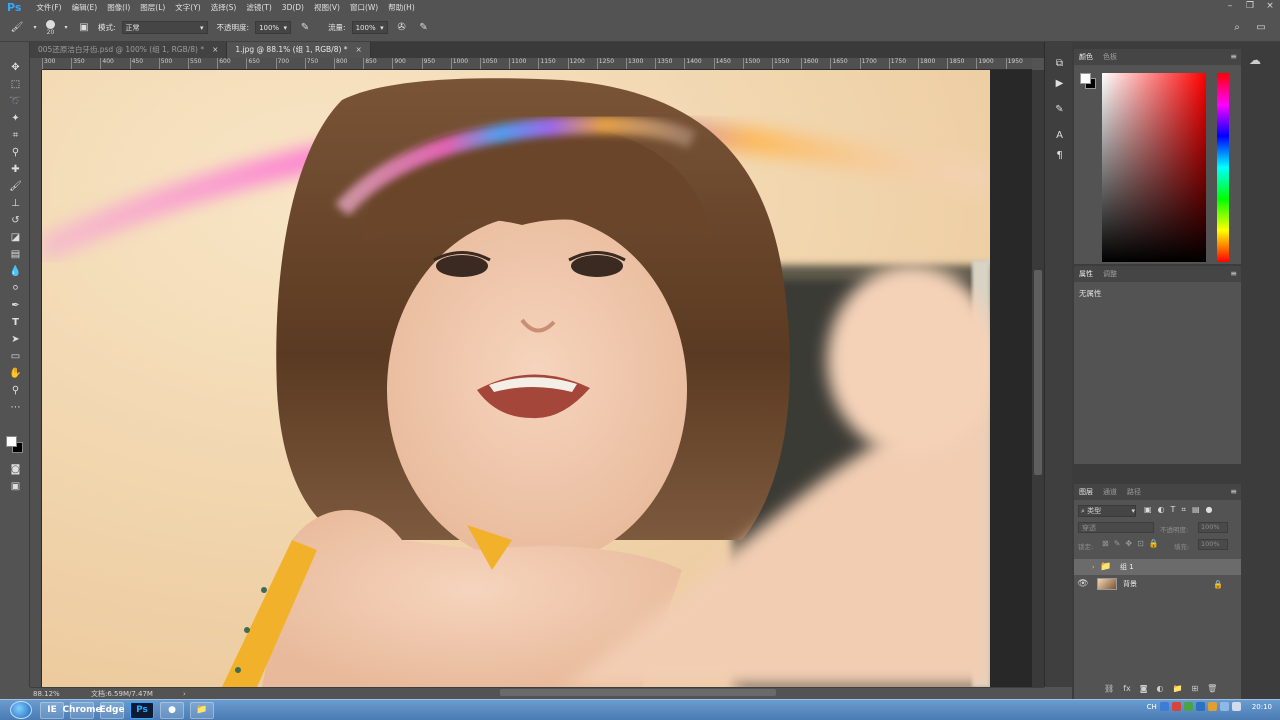 The image size is (1280, 720). Describe the element at coordinates (1038, 372) in the screenshot. I see `vertical-scroll-thumb` at that location.